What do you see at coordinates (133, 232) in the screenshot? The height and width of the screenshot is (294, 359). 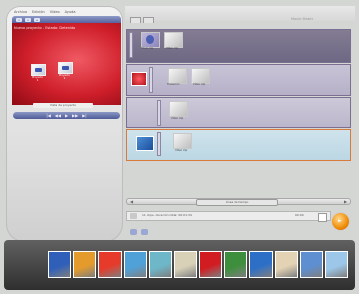 I see `mini-prev-button` at bounding box center [133, 232].